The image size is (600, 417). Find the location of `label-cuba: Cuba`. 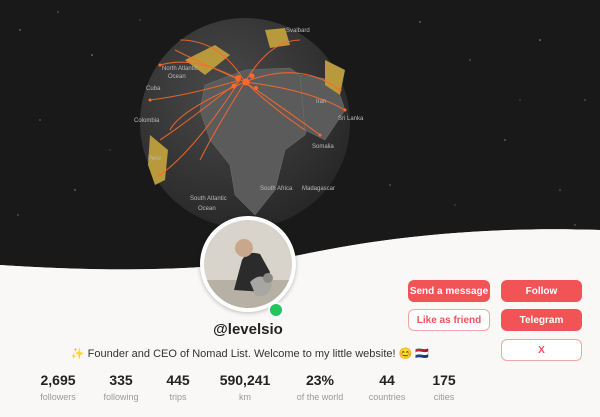

label-cuba: Cuba is located at coordinates (153, 89).